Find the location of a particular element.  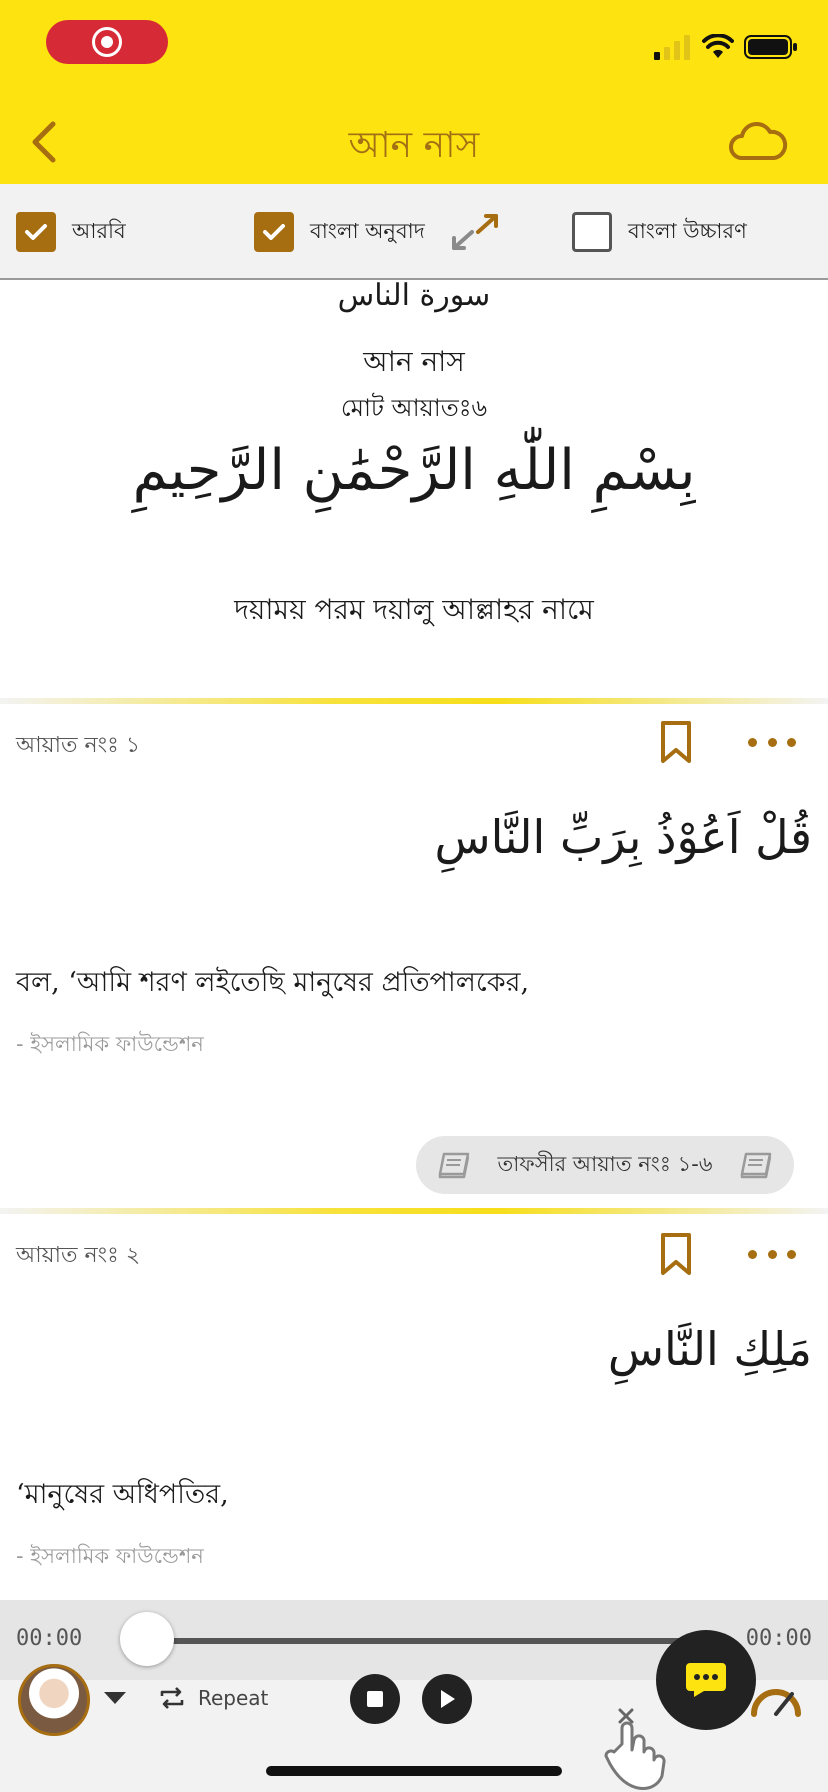

repeat-button: Repeat is located at coordinates (213, 1698).